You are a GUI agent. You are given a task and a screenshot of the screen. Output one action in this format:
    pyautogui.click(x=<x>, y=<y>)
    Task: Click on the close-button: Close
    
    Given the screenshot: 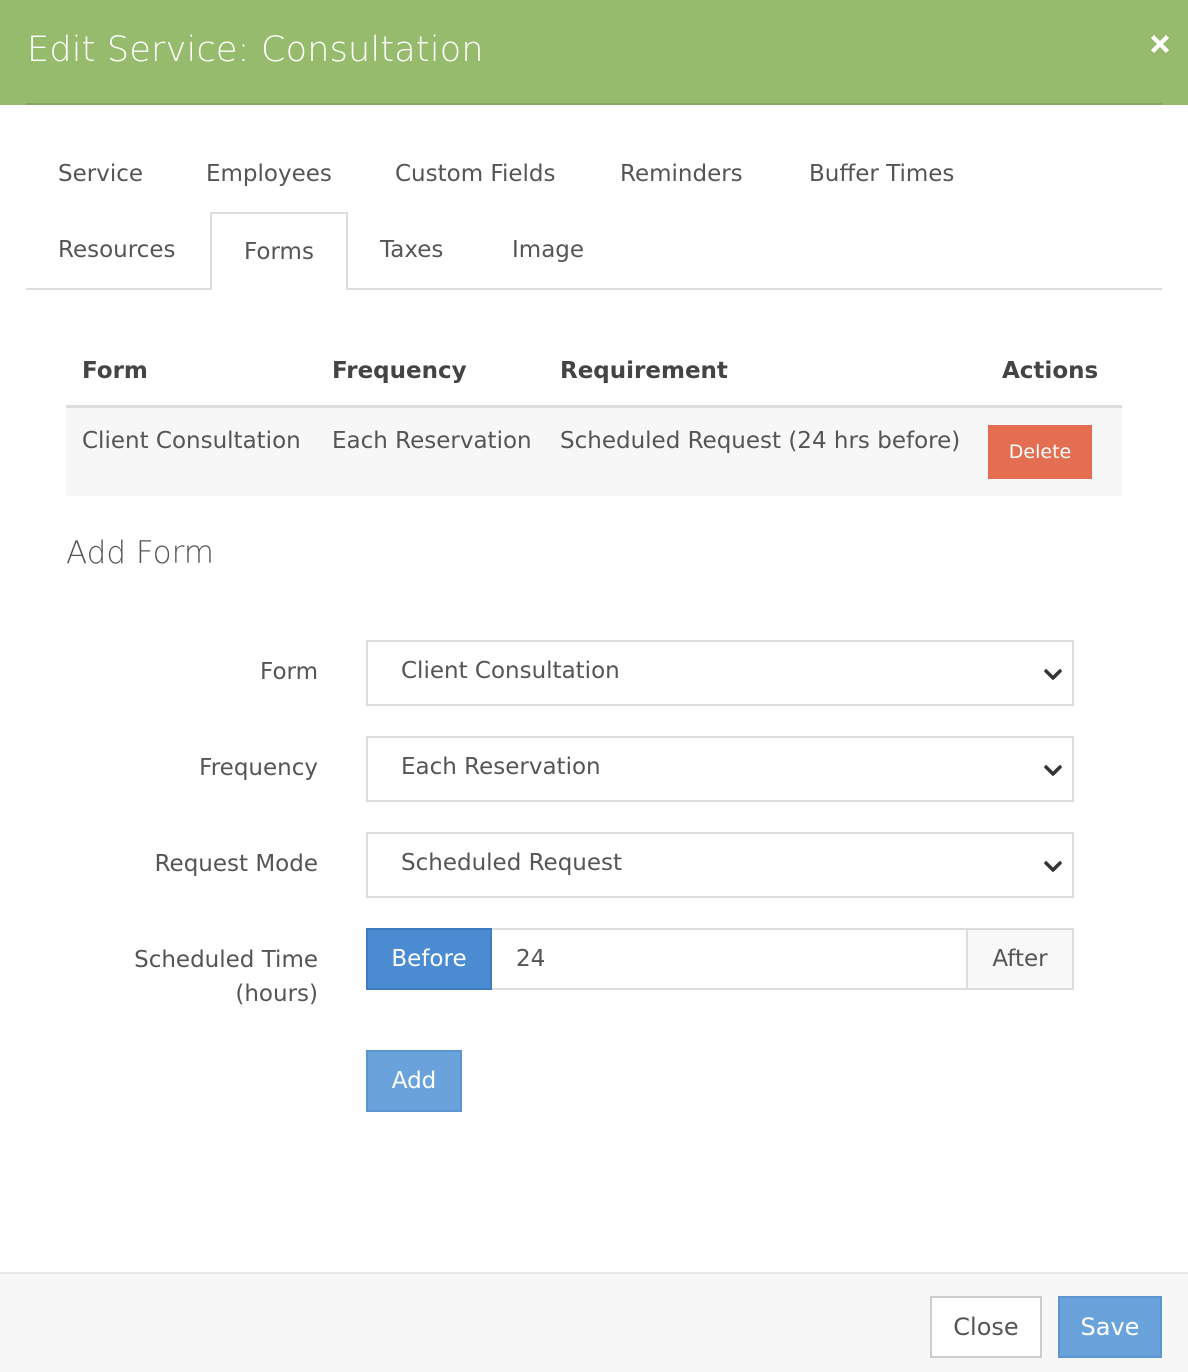 What is the action you would take?
    pyautogui.click(x=986, y=1327)
    